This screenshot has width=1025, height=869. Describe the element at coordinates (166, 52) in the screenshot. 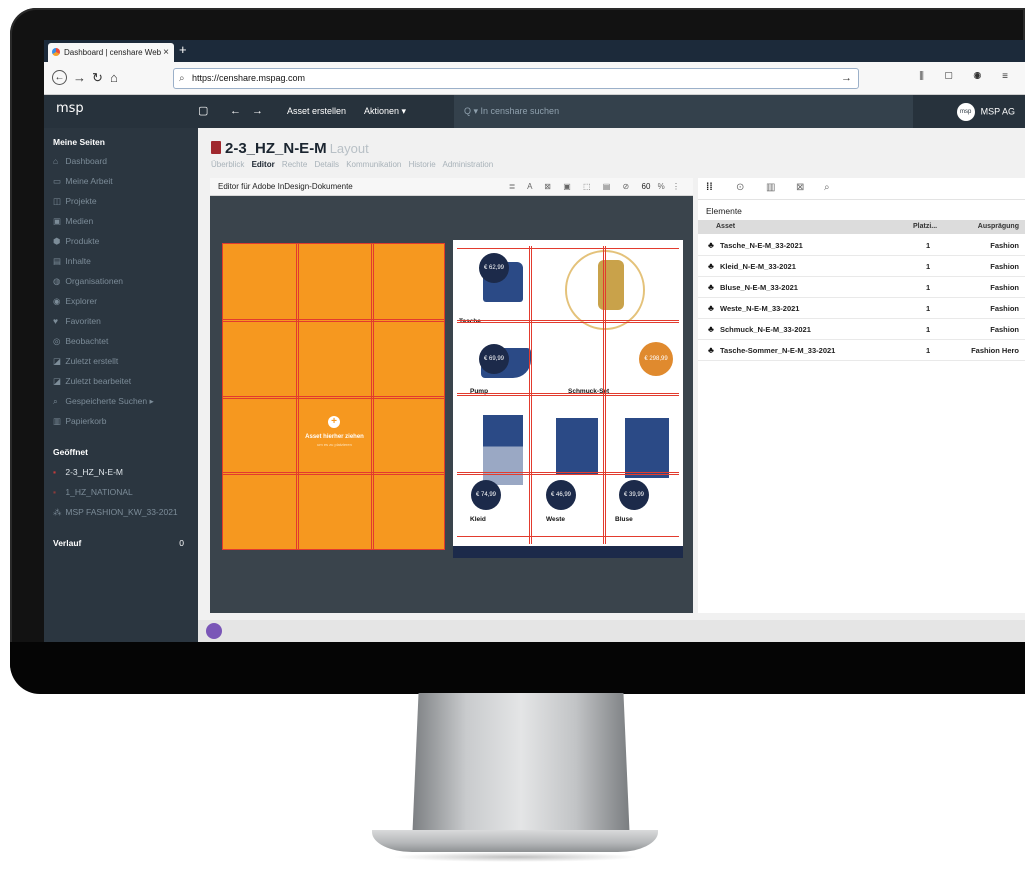

I see `tab-close-icon: ×` at that location.